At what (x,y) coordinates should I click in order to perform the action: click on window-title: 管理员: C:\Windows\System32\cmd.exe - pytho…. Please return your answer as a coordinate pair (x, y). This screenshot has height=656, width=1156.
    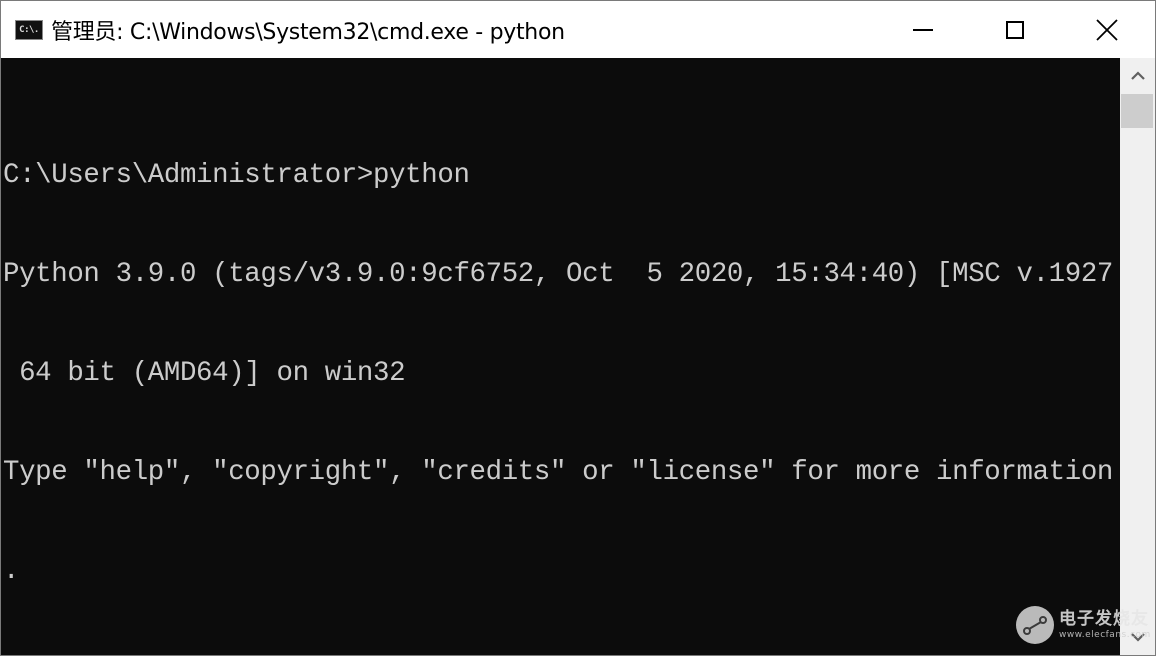
    Looking at the image, I should click on (308, 32).